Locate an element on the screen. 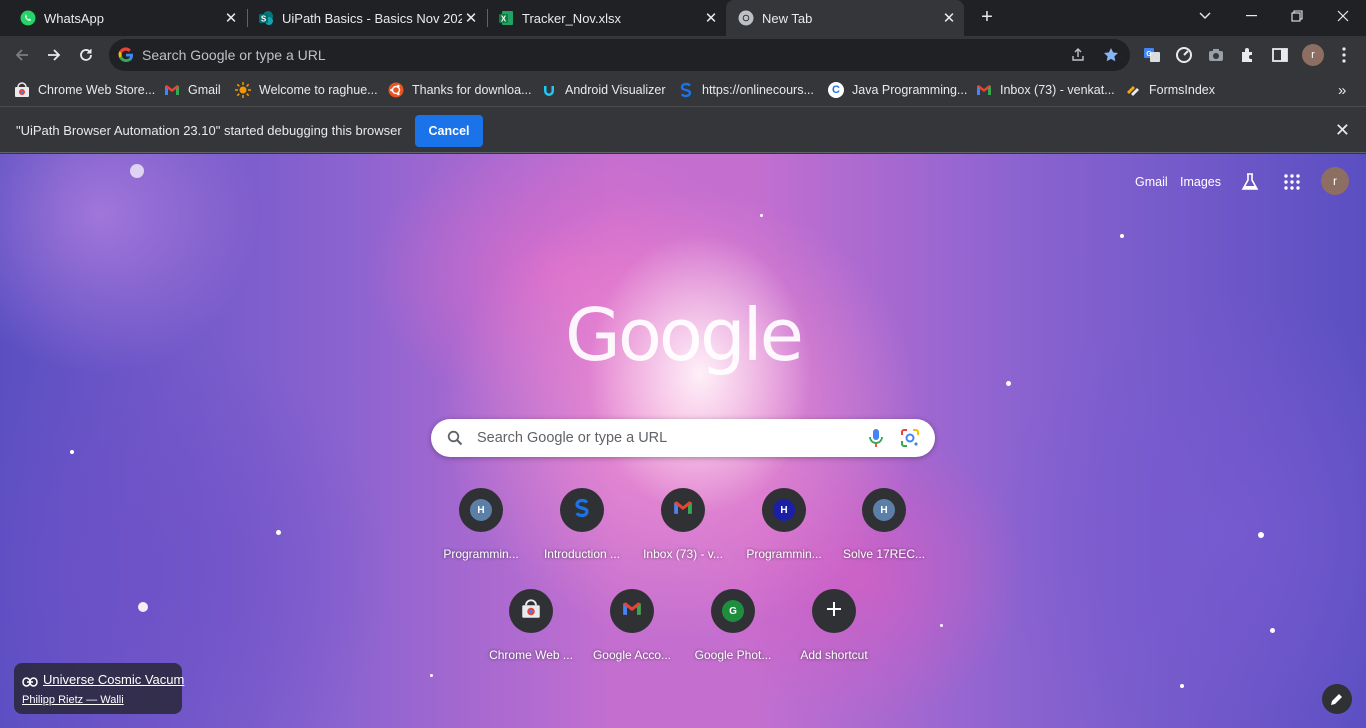  bookmark-android-visualizer: Android Visualizer is located at coordinates (603, 90).